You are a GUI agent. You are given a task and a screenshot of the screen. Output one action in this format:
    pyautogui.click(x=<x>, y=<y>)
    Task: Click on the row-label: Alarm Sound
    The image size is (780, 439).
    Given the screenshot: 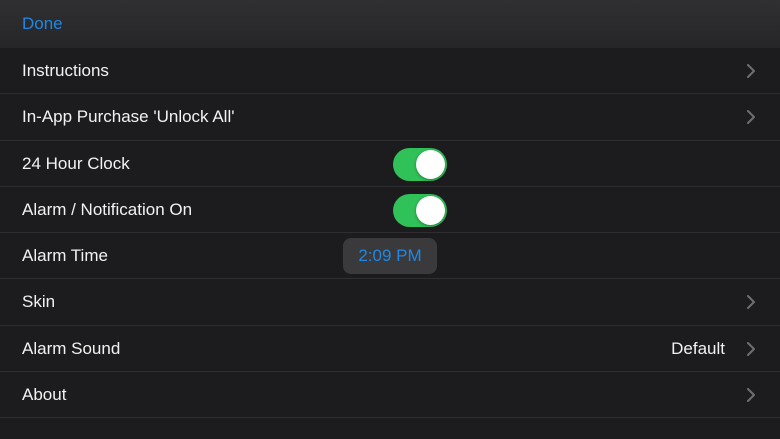 What is the action you would take?
    pyautogui.click(x=71, y=348)
    